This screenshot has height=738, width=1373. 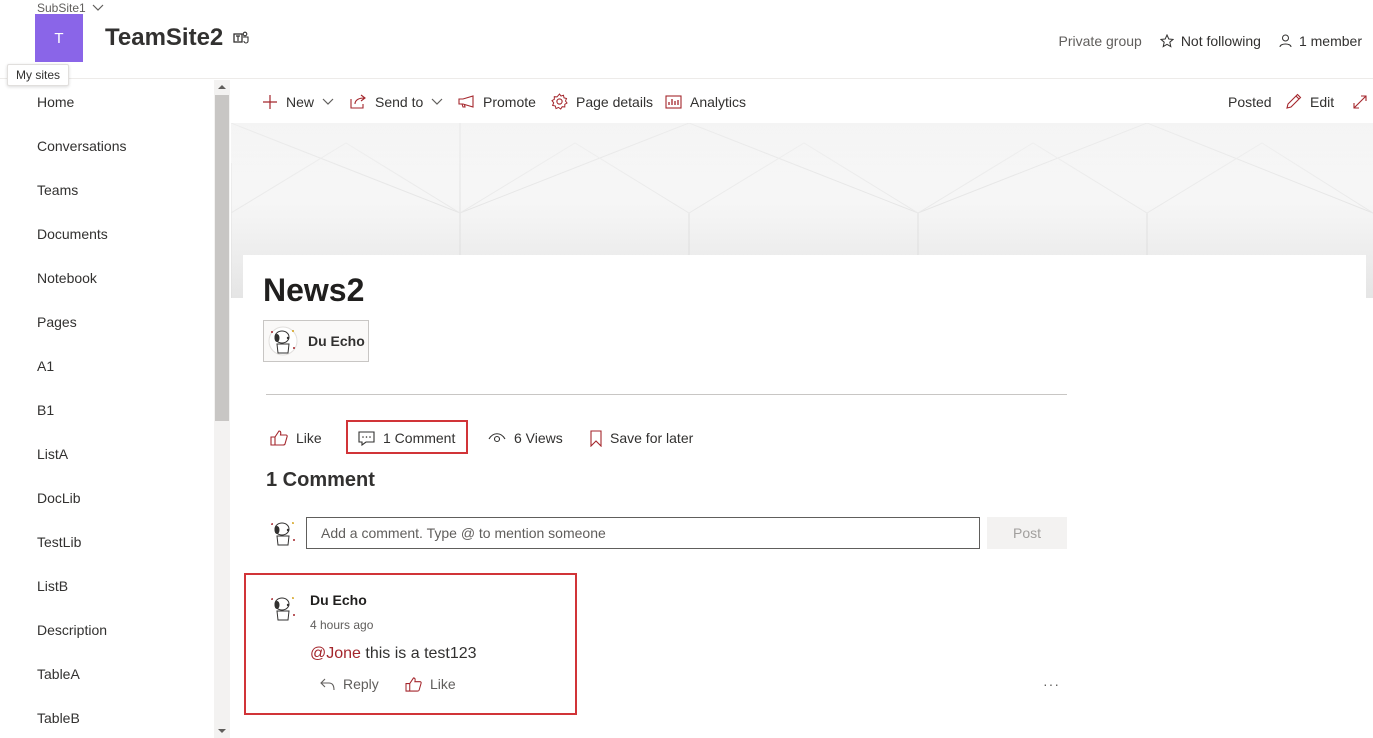 I want to click on site-logo: T, so click(x=59, y=38).